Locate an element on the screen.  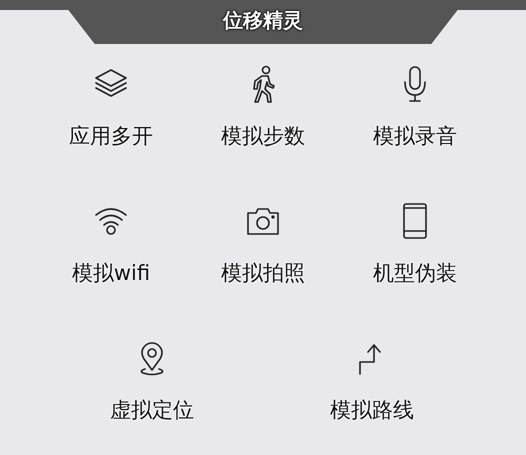
feature-label: 模拟wifi is located at coordinates (111, 273).